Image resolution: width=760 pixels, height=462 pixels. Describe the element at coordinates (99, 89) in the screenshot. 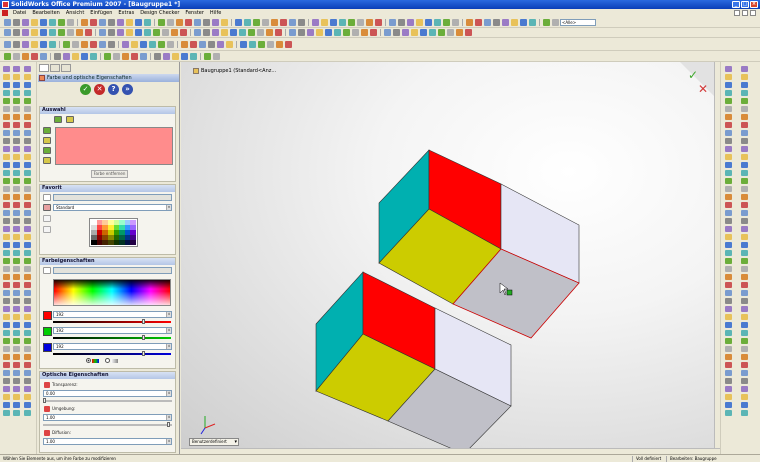

I see `cancel-button: ✕` at that location.